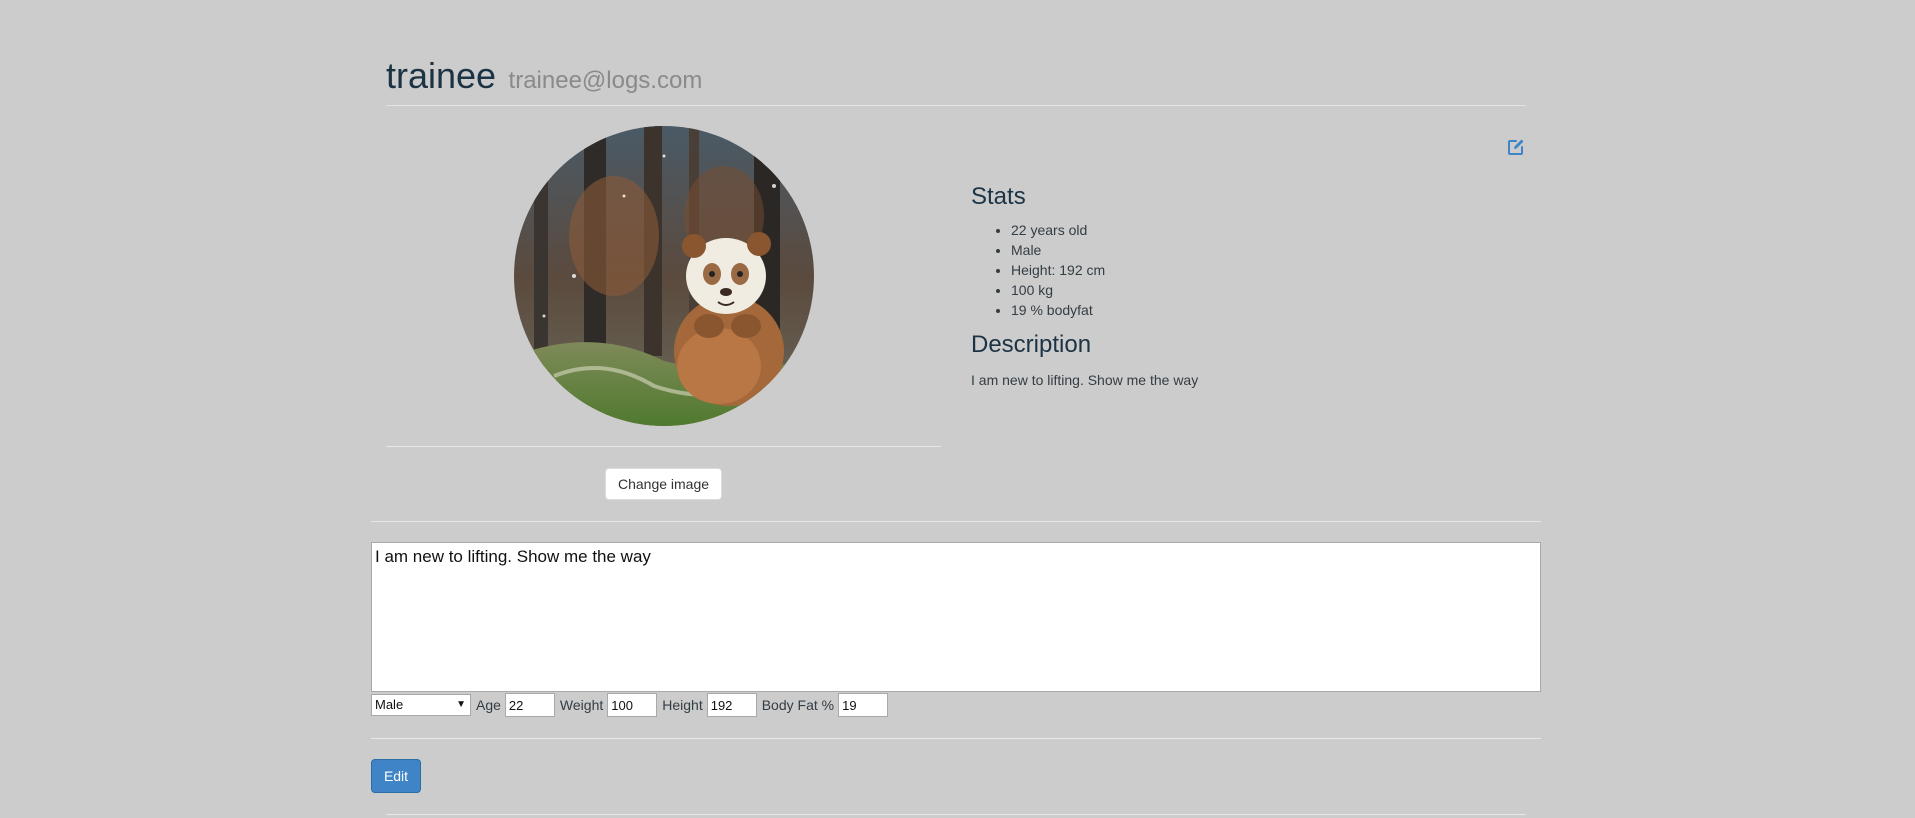 This screenshot has height=818, width=1915. Describe the element at coordinates (1251, 250) in the screenshot. I see `stat-gender: Male` at that location.